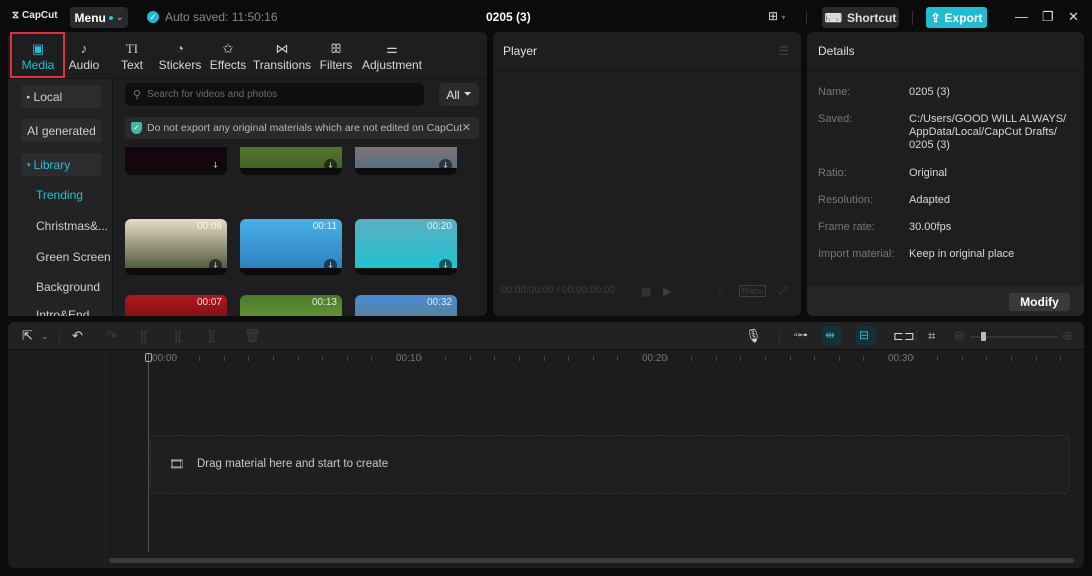 The image size is (1092, 576). I want to click on track-header-area, so click(57, 459).